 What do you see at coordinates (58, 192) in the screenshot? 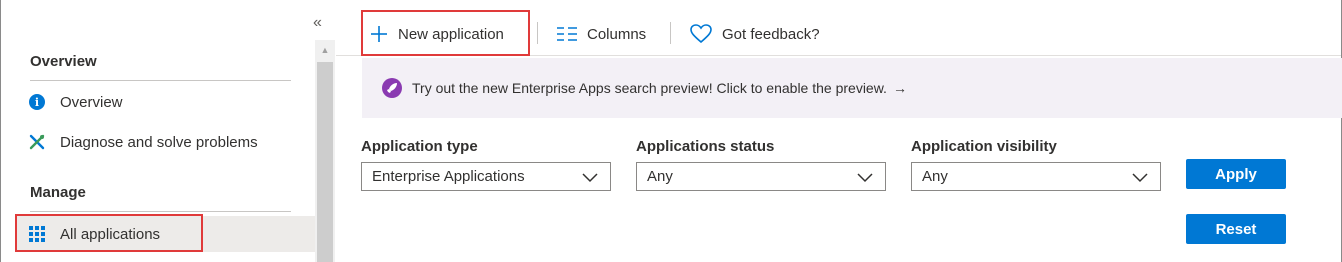
I see `section-header-manage: Manage` at bounding box center [58, 192].